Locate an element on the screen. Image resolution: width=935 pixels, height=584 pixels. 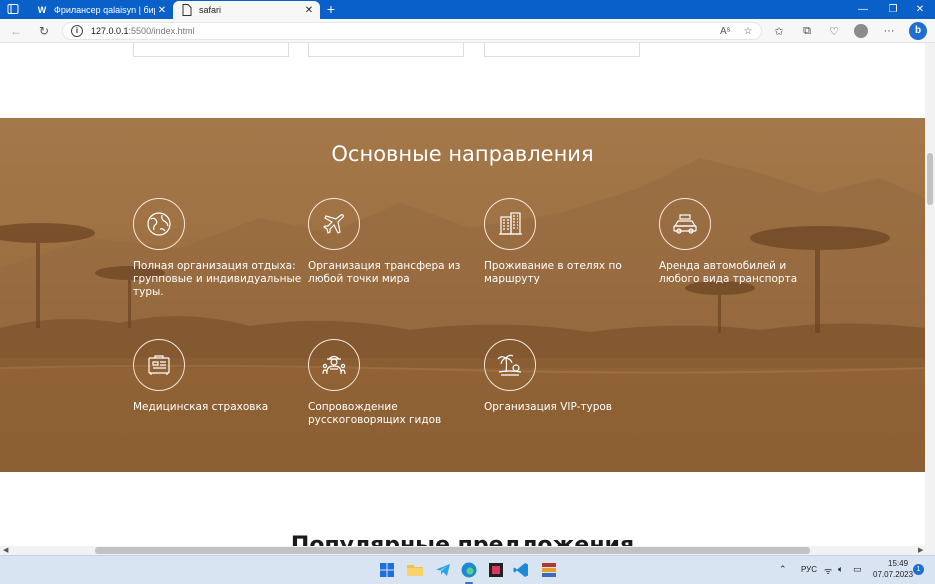
edge-browser-icon is located at coordinates (469, 570).